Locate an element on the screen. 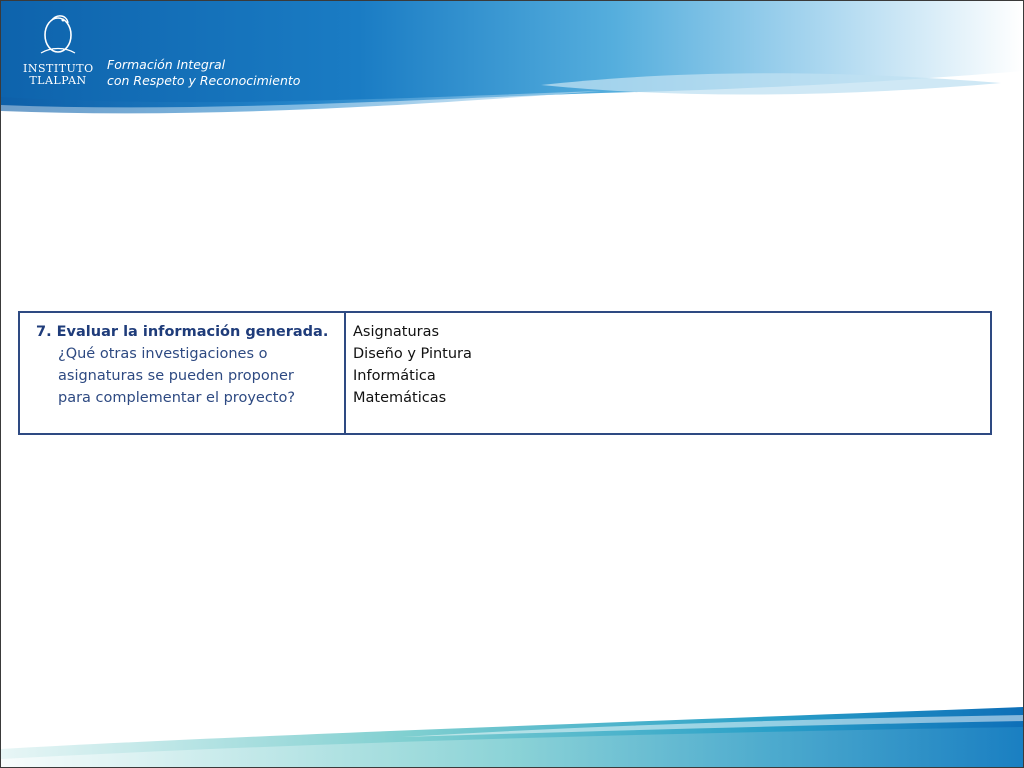  tagline-line-1: Formación Integral is located at coordinates (166, 64).